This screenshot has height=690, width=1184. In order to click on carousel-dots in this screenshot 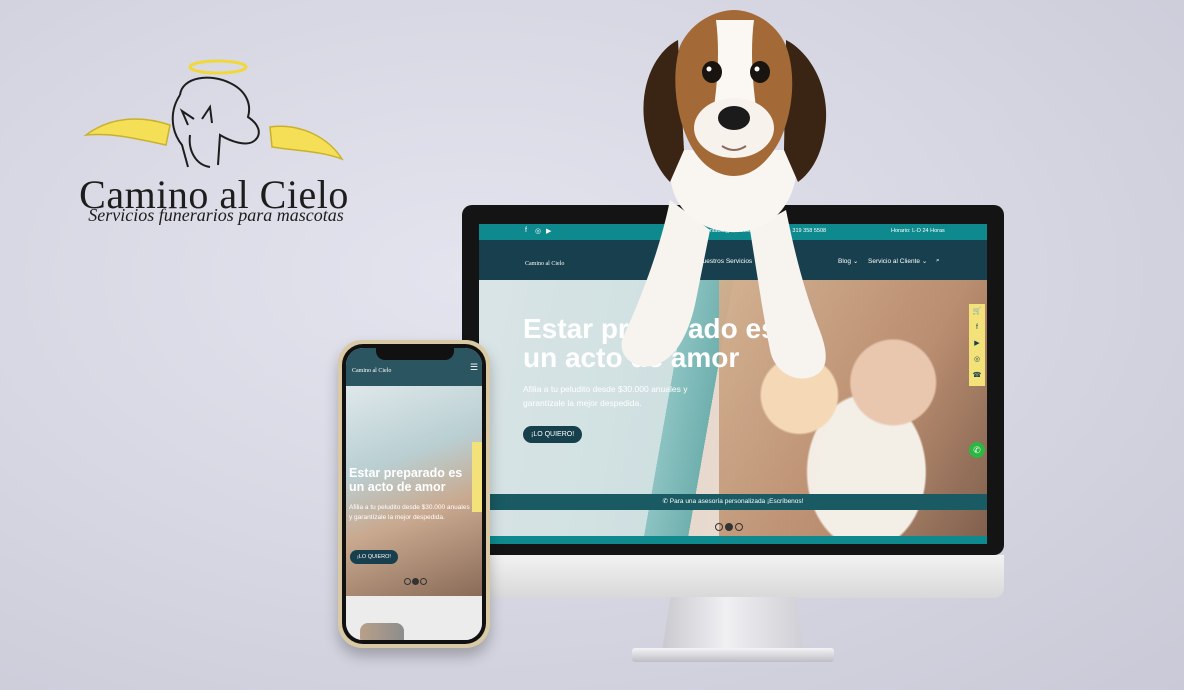, I will do `click(730, 527)`.